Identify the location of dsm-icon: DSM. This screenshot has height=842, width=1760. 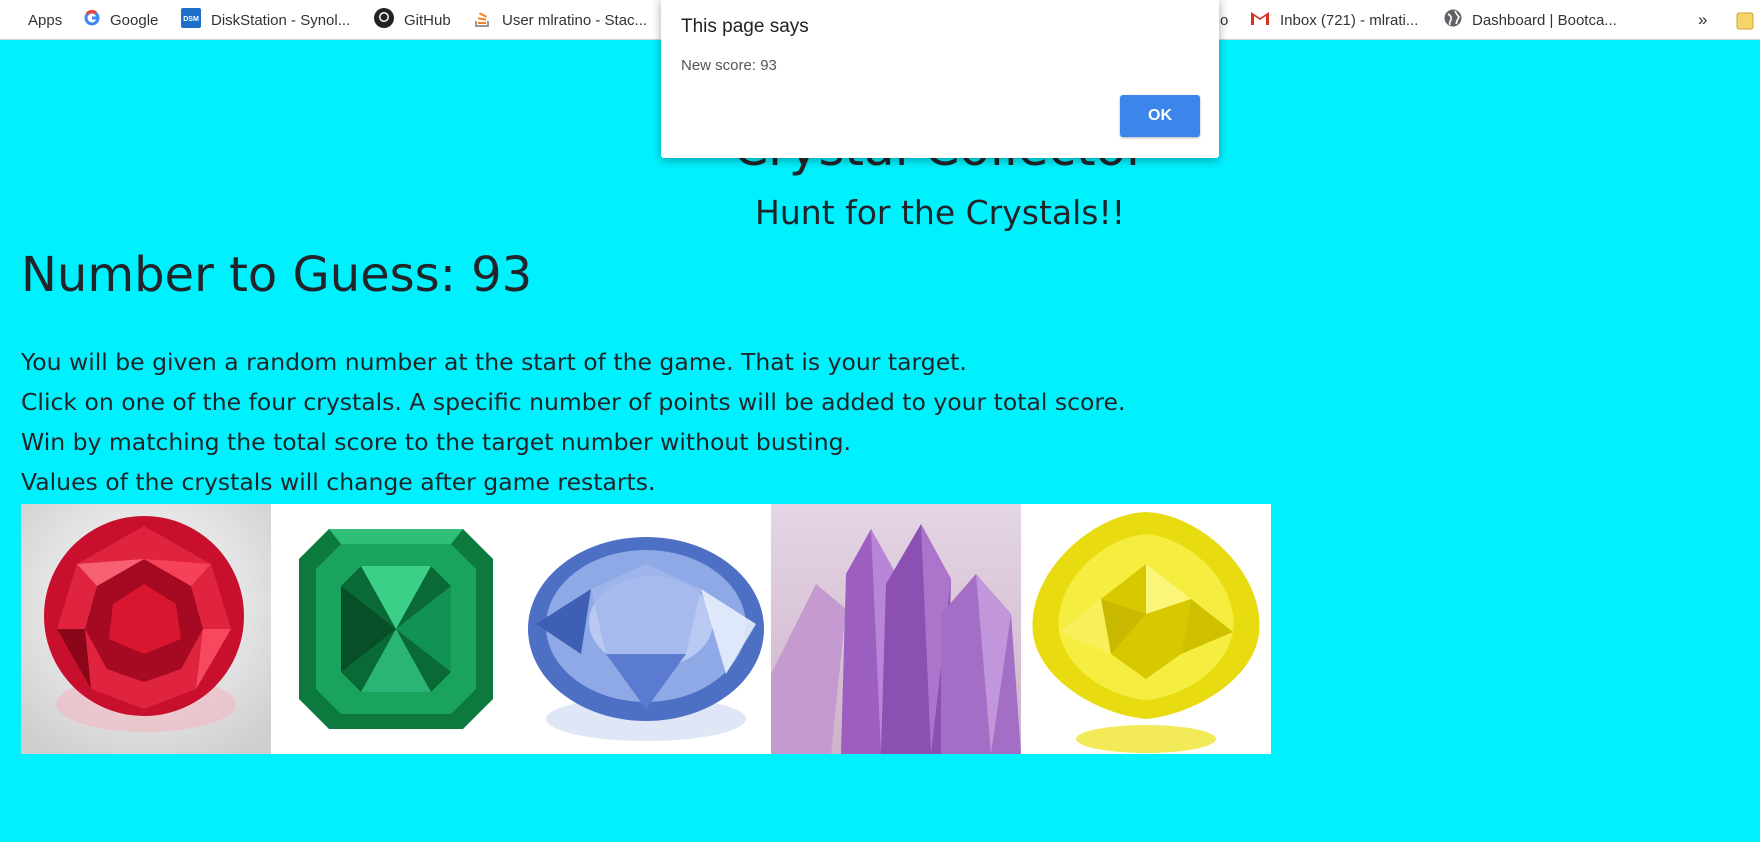
(191, 20).